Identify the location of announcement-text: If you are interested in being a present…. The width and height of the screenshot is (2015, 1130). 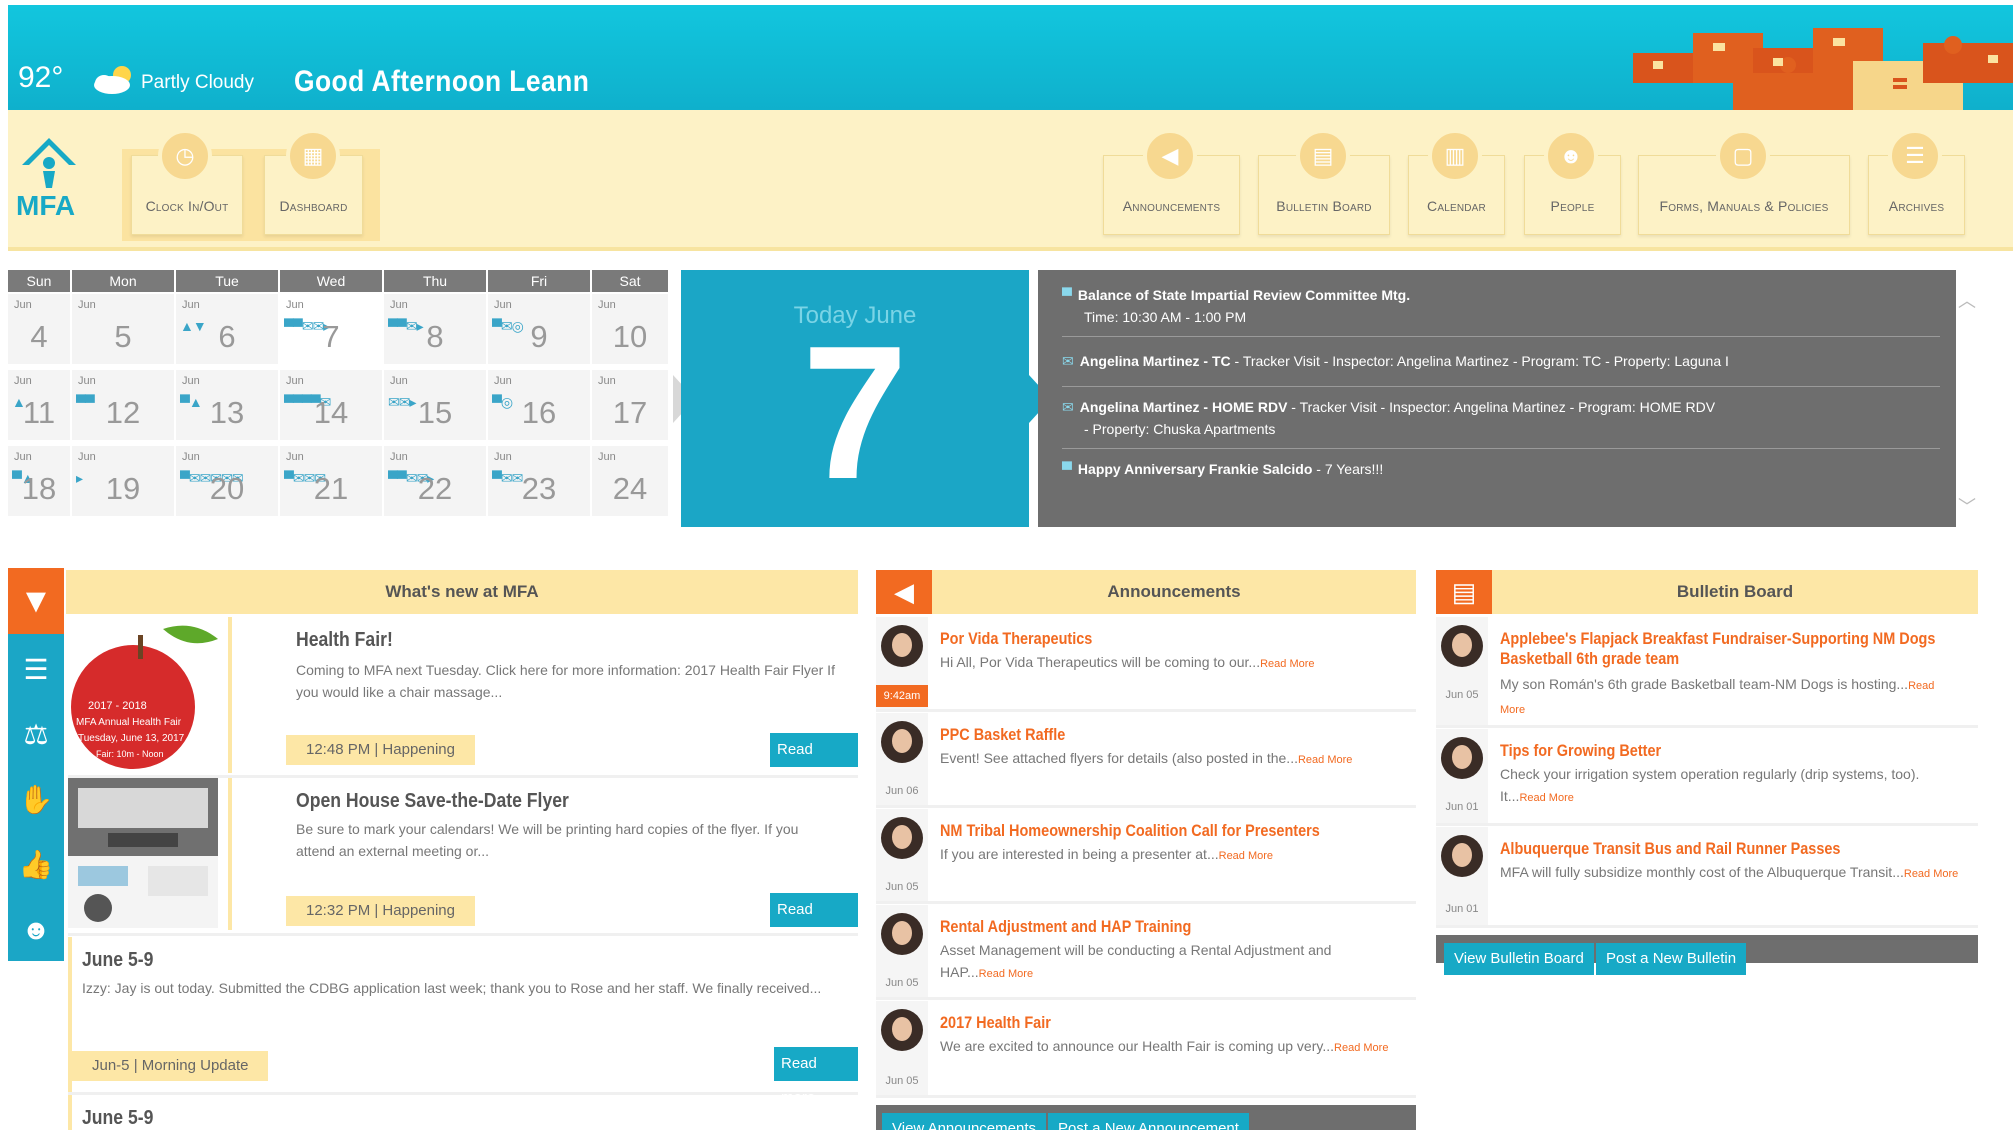
(1170, 855).